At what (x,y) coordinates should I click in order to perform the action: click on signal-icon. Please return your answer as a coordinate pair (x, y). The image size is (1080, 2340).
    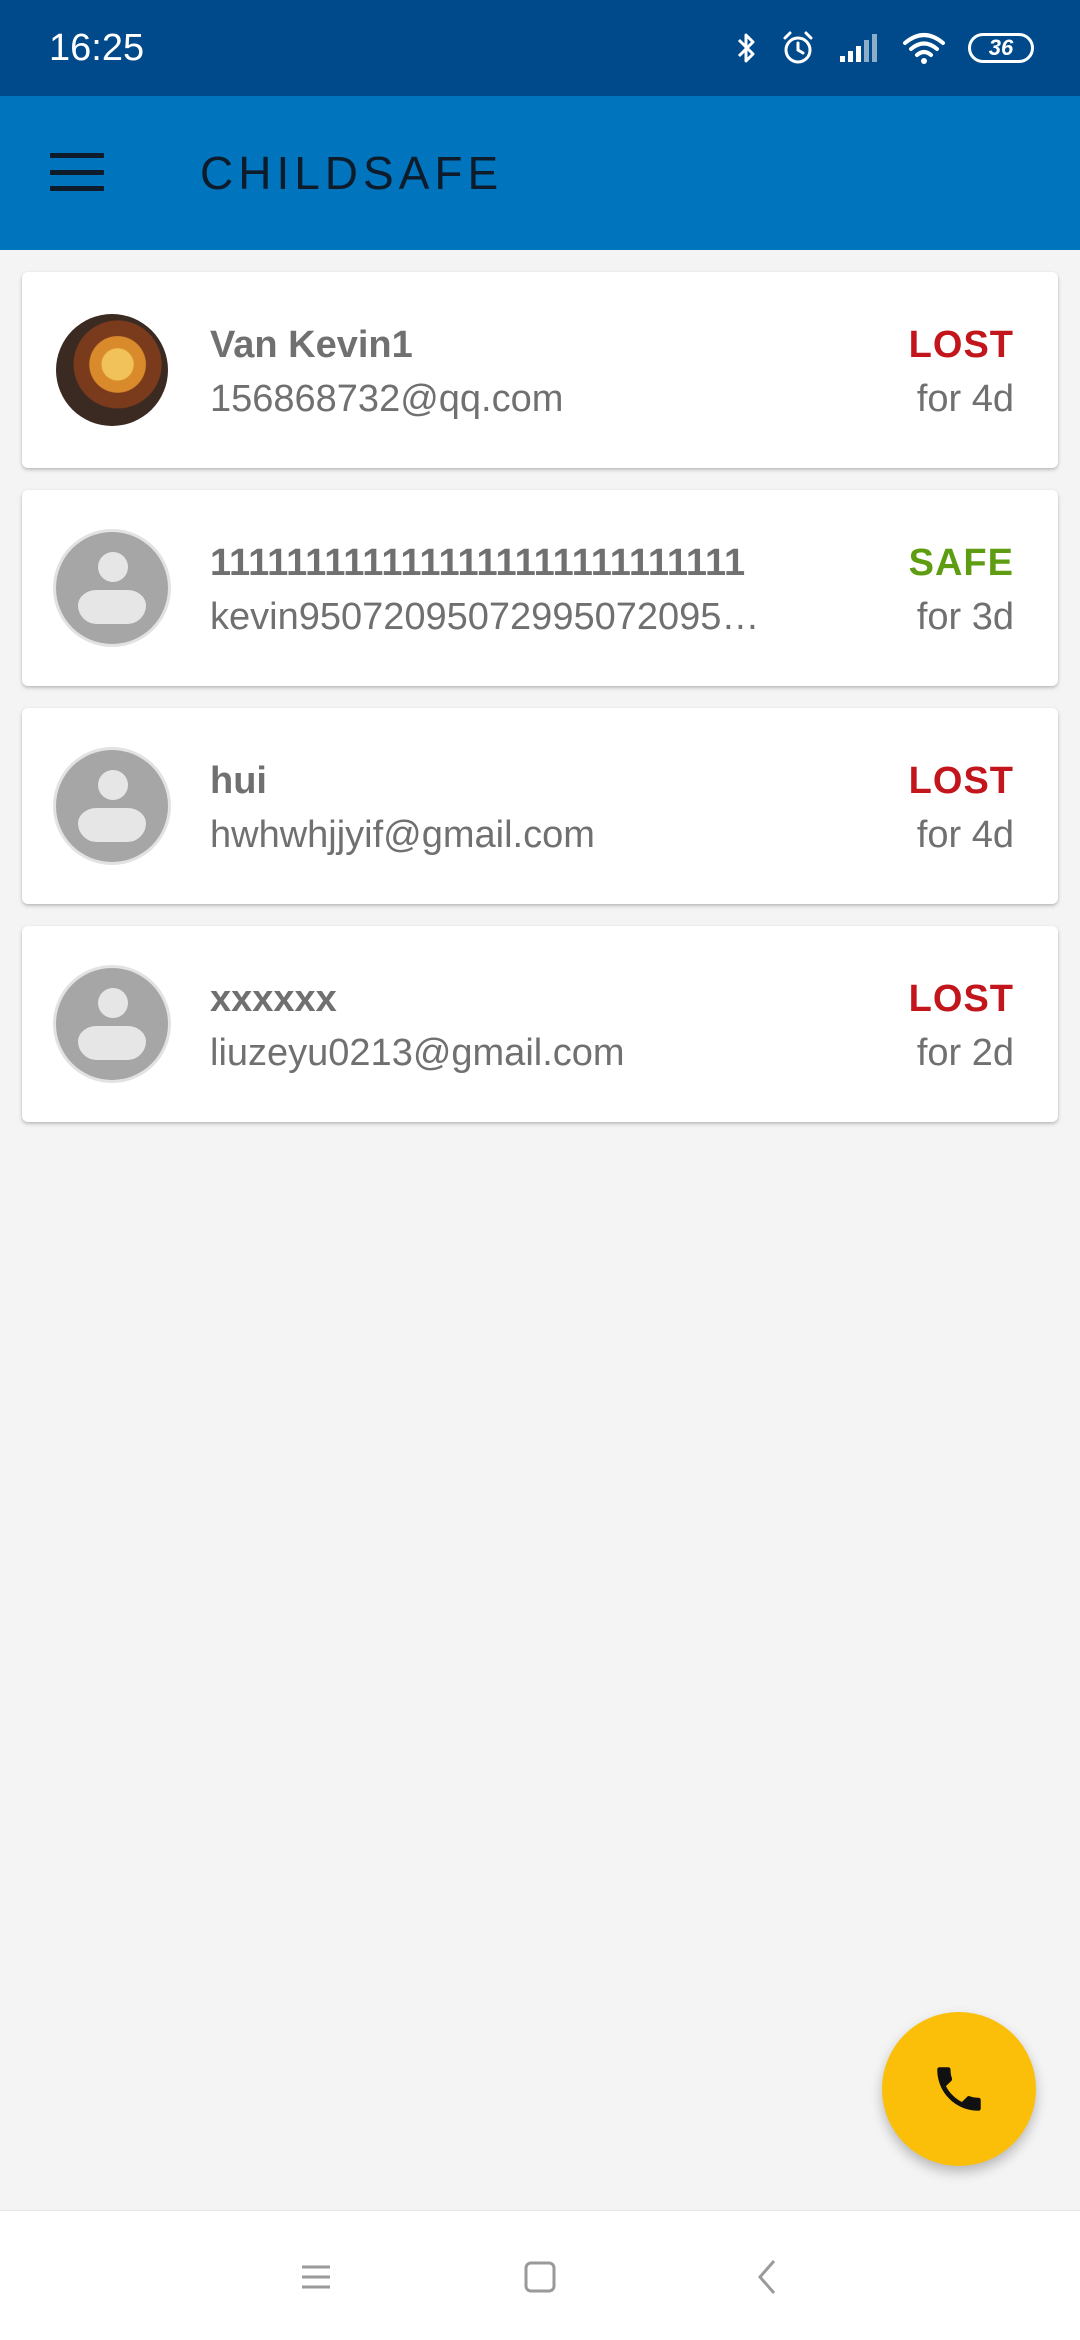
    Looking at the image, I should click on (858, 48).